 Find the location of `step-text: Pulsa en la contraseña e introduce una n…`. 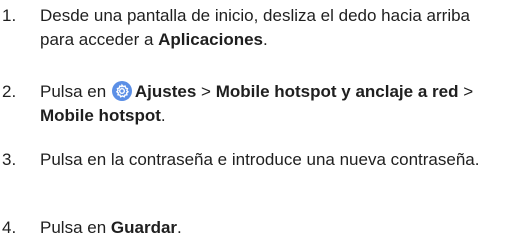

step-text: Pulsa en la contraseña e introduce una n… is located at coordinates (260, 159).